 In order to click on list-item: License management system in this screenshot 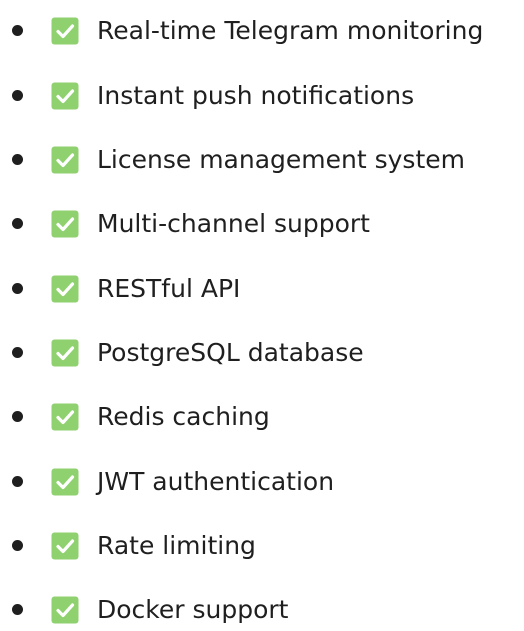, I will do `click(262, 160)`.